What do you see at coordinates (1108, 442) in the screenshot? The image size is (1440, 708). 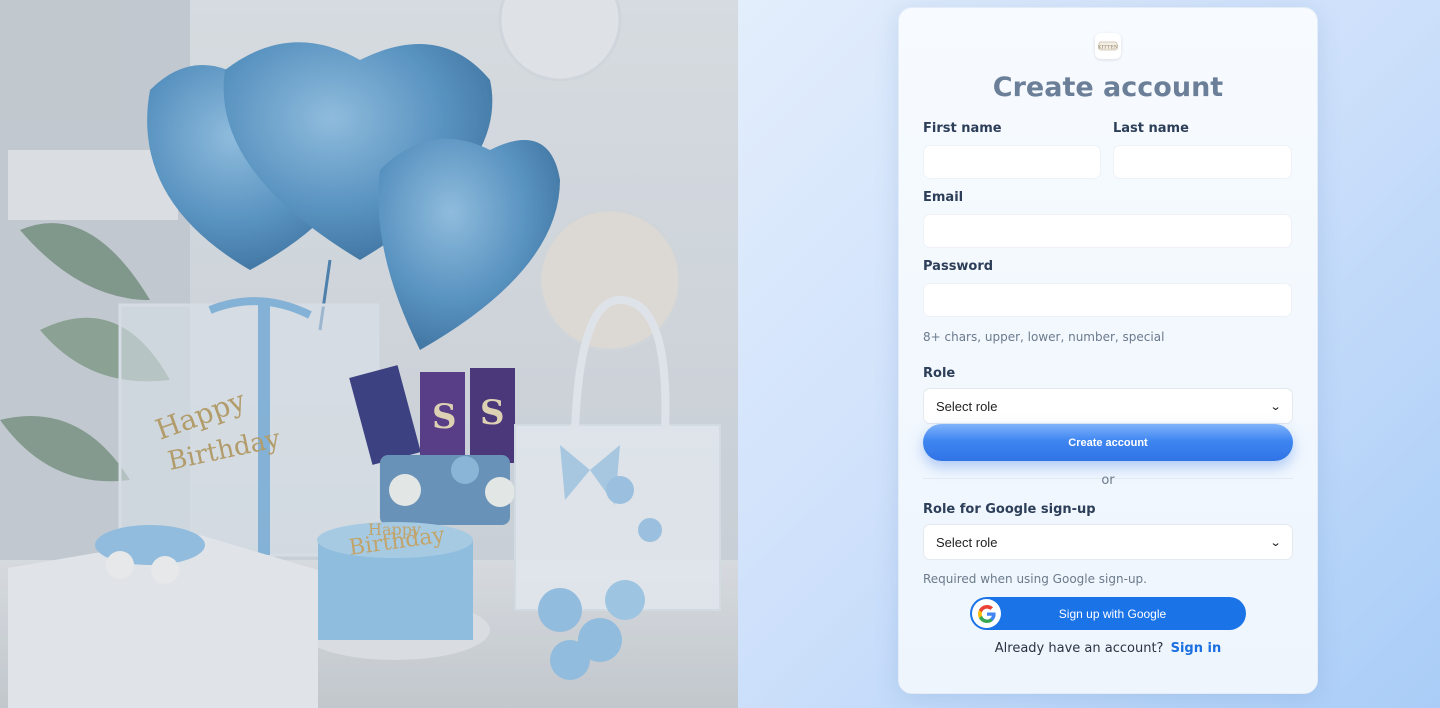 I see `create-account-button: Create account` at bounding box center [1108, 442].